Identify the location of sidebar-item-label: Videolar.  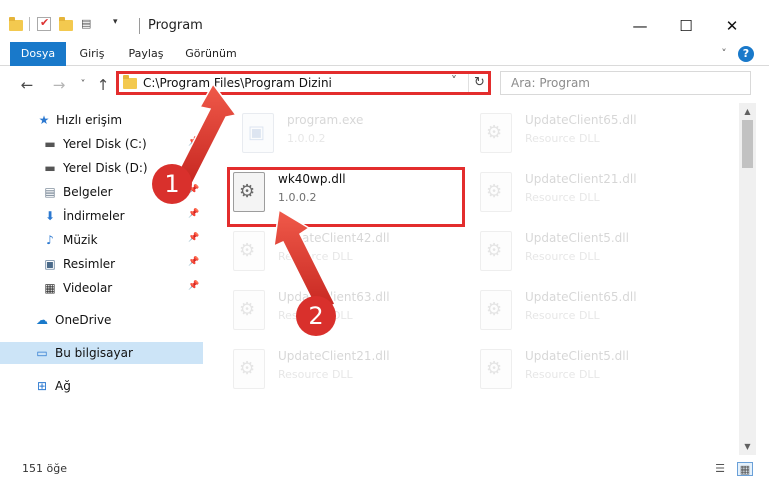
(88, 288).